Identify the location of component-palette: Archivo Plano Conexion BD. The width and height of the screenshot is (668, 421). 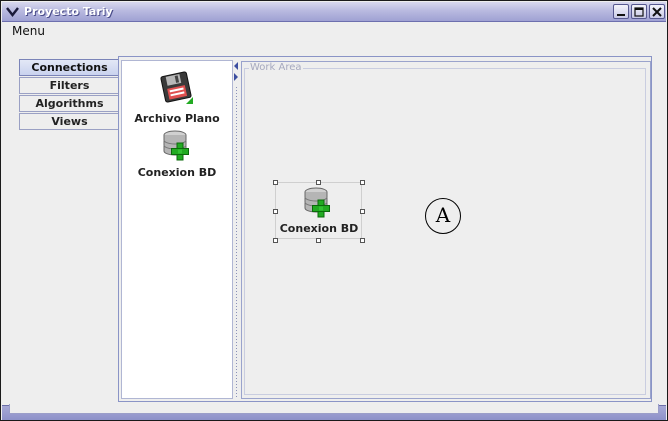
(177, 229).